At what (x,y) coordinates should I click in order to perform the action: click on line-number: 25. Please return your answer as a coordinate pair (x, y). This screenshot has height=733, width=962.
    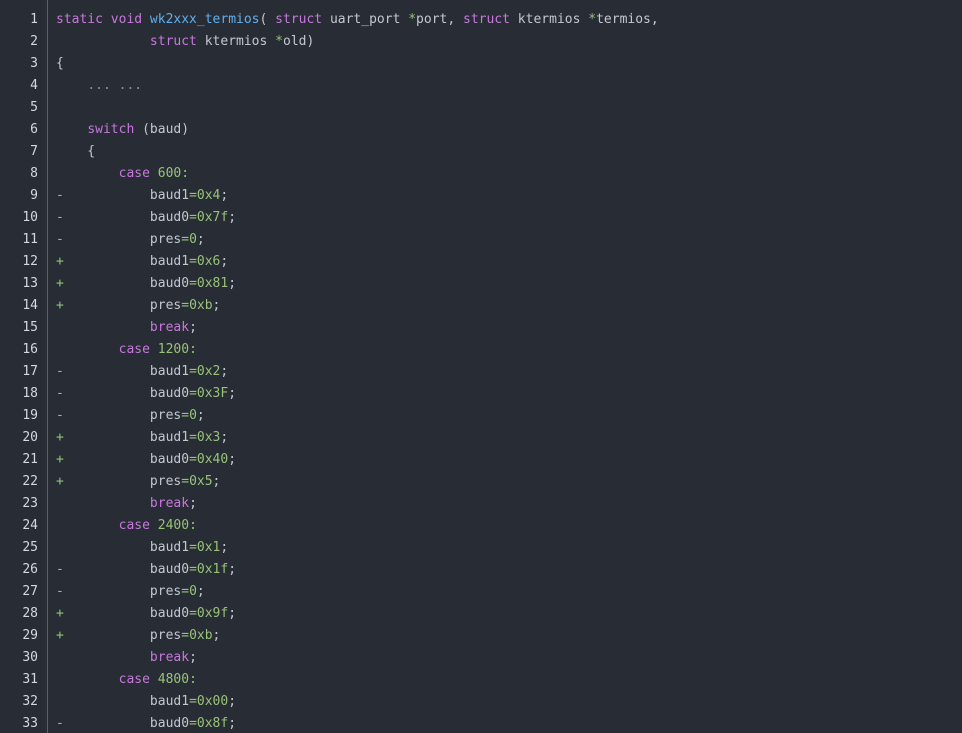
    Looking at the image, I should click on (30, 547).